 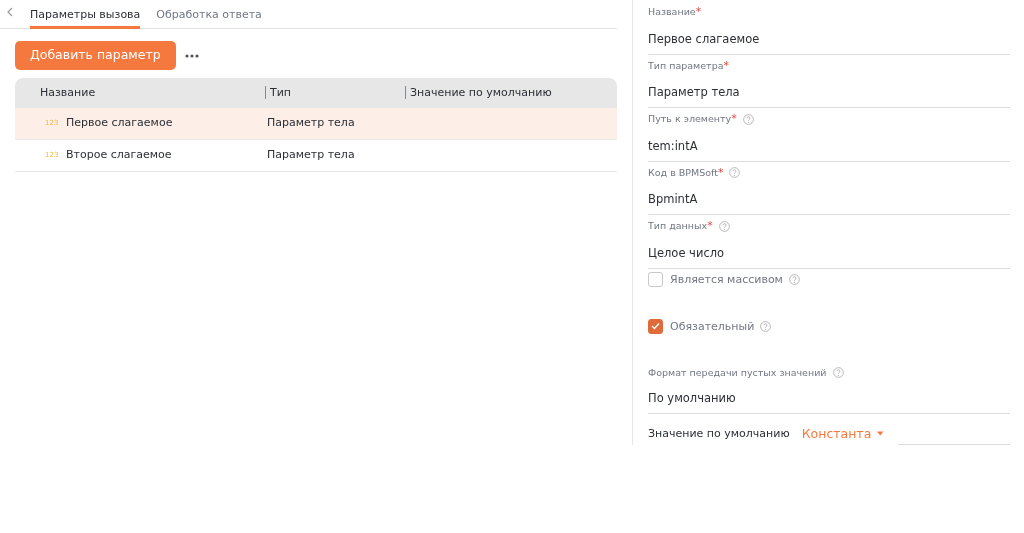 I want to click on input-field: tem:intA, so click(x=829, y=144).